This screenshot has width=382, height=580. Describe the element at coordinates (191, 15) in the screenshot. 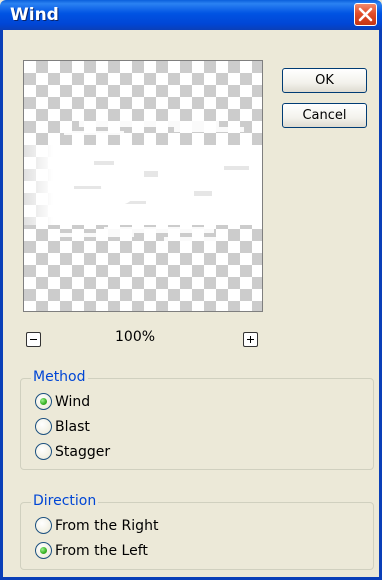

I see `title-bar: Wind` at that location.